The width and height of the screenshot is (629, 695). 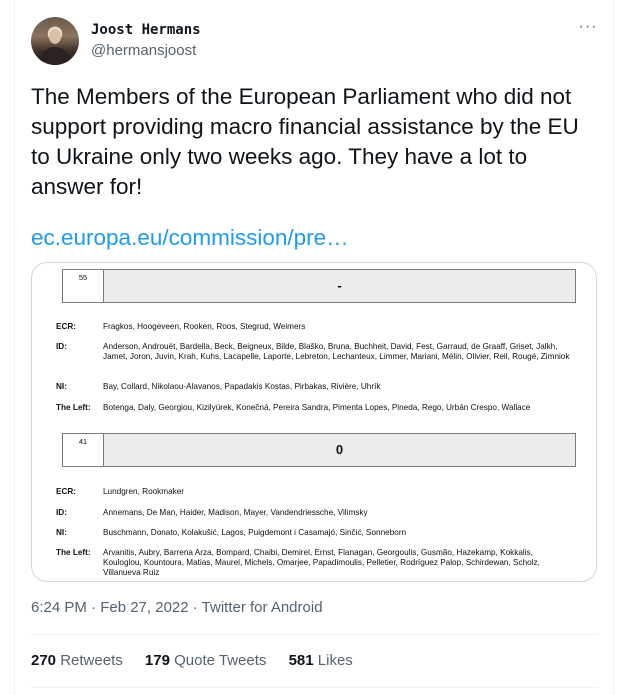 I want to click on quote-tweets-count: 179, so click(x=157, y=660).